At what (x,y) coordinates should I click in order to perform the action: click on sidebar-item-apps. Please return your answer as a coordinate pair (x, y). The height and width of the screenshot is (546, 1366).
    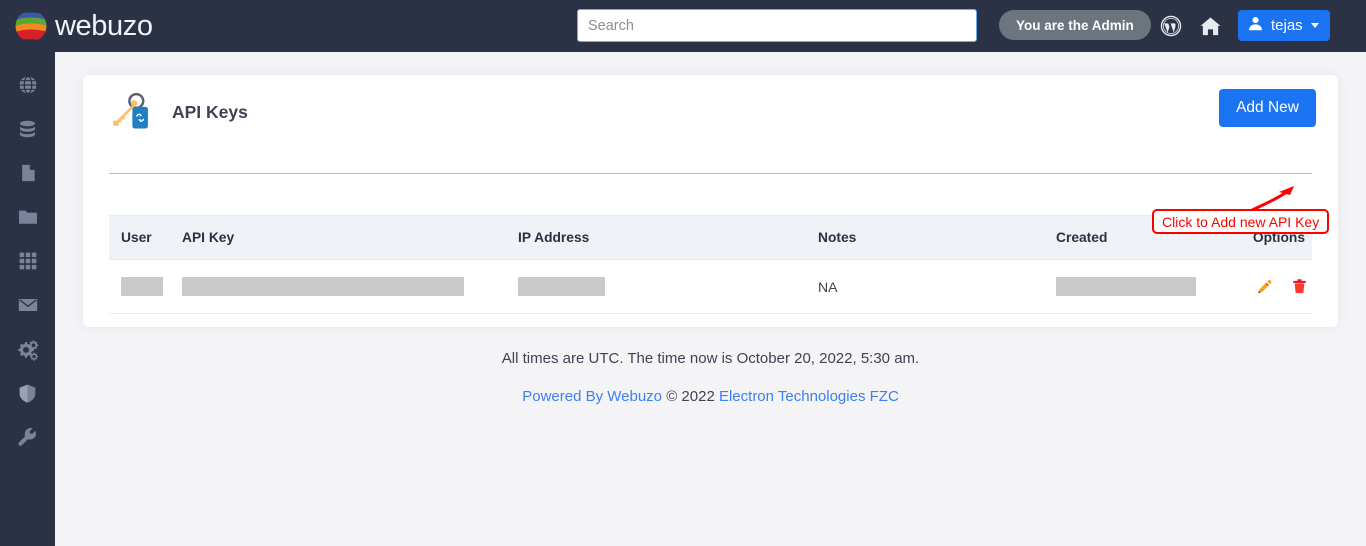
    Looking at the image, I should click on (27, 261).